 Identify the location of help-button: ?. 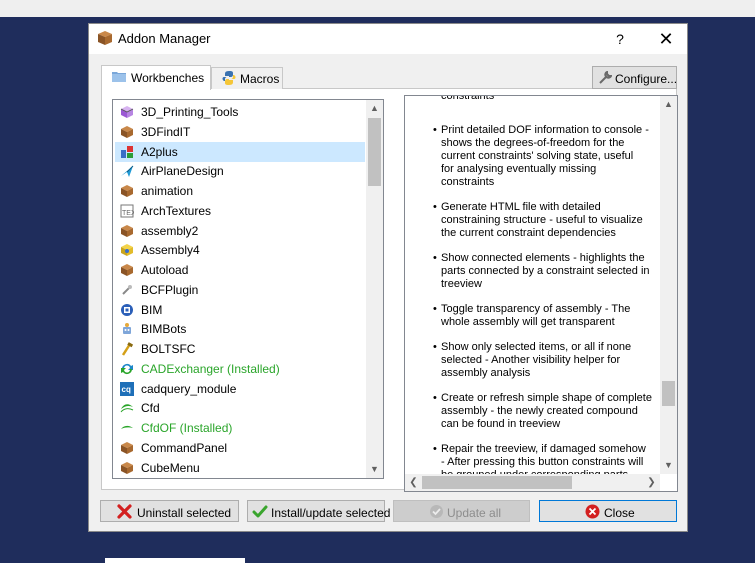
(620, 39).